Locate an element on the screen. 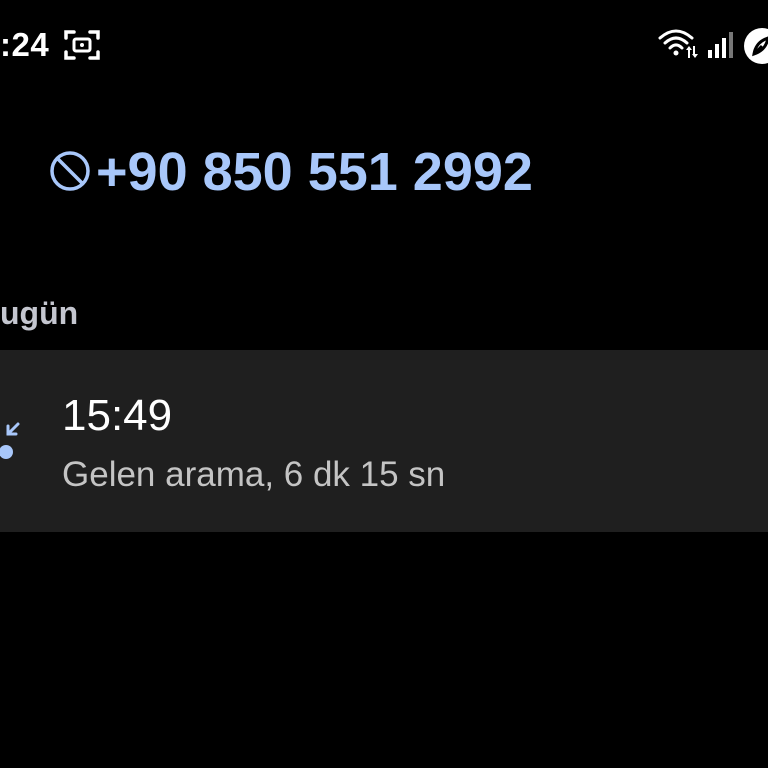 The width and height of the screenshot is (768, 768). call-time: 15:49 is located at coordinates (117, 415).